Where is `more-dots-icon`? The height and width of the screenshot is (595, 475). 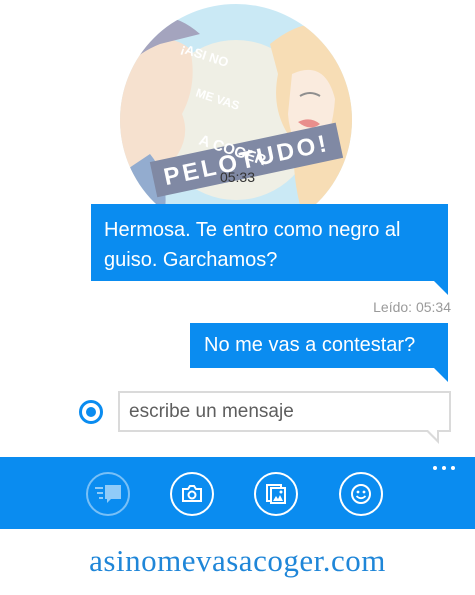 more-dots-icon is located at coordinates (444, 468).